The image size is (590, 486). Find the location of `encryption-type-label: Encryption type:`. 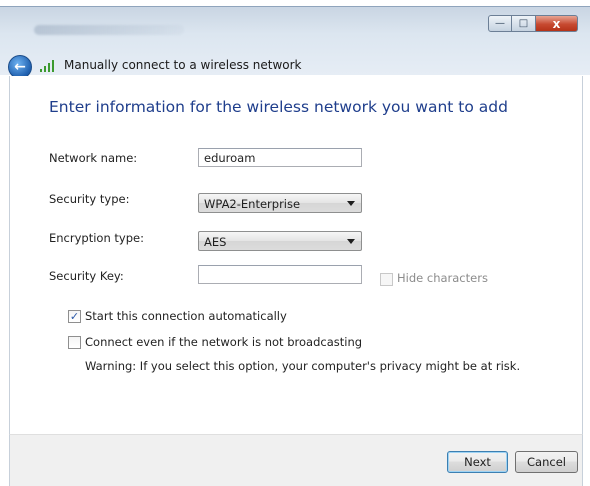

encryption-type-label: Encryption type: is located at coordinates (96, 238).